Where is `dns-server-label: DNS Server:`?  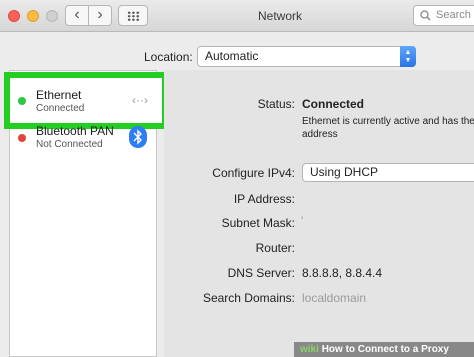
dns-server-label: DNS Server: is located at coordinates (261, 273).